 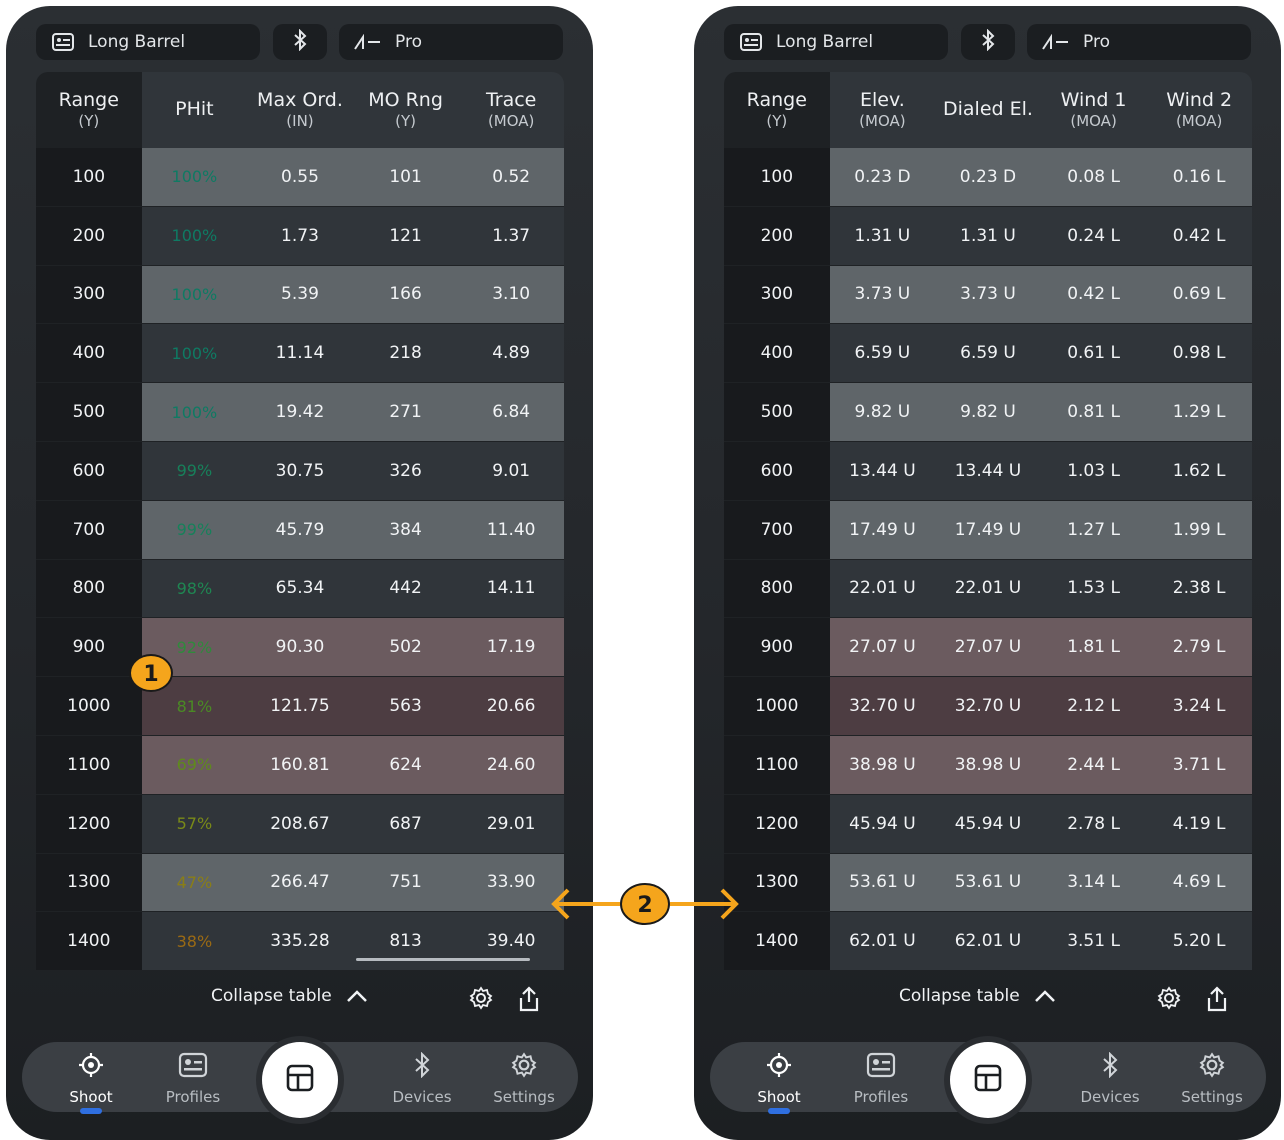 What do you see at coordinates (300, 110) in the screenshot?
I see `column-header: Max Ord. (IN)` at bounding box center [300, 110].